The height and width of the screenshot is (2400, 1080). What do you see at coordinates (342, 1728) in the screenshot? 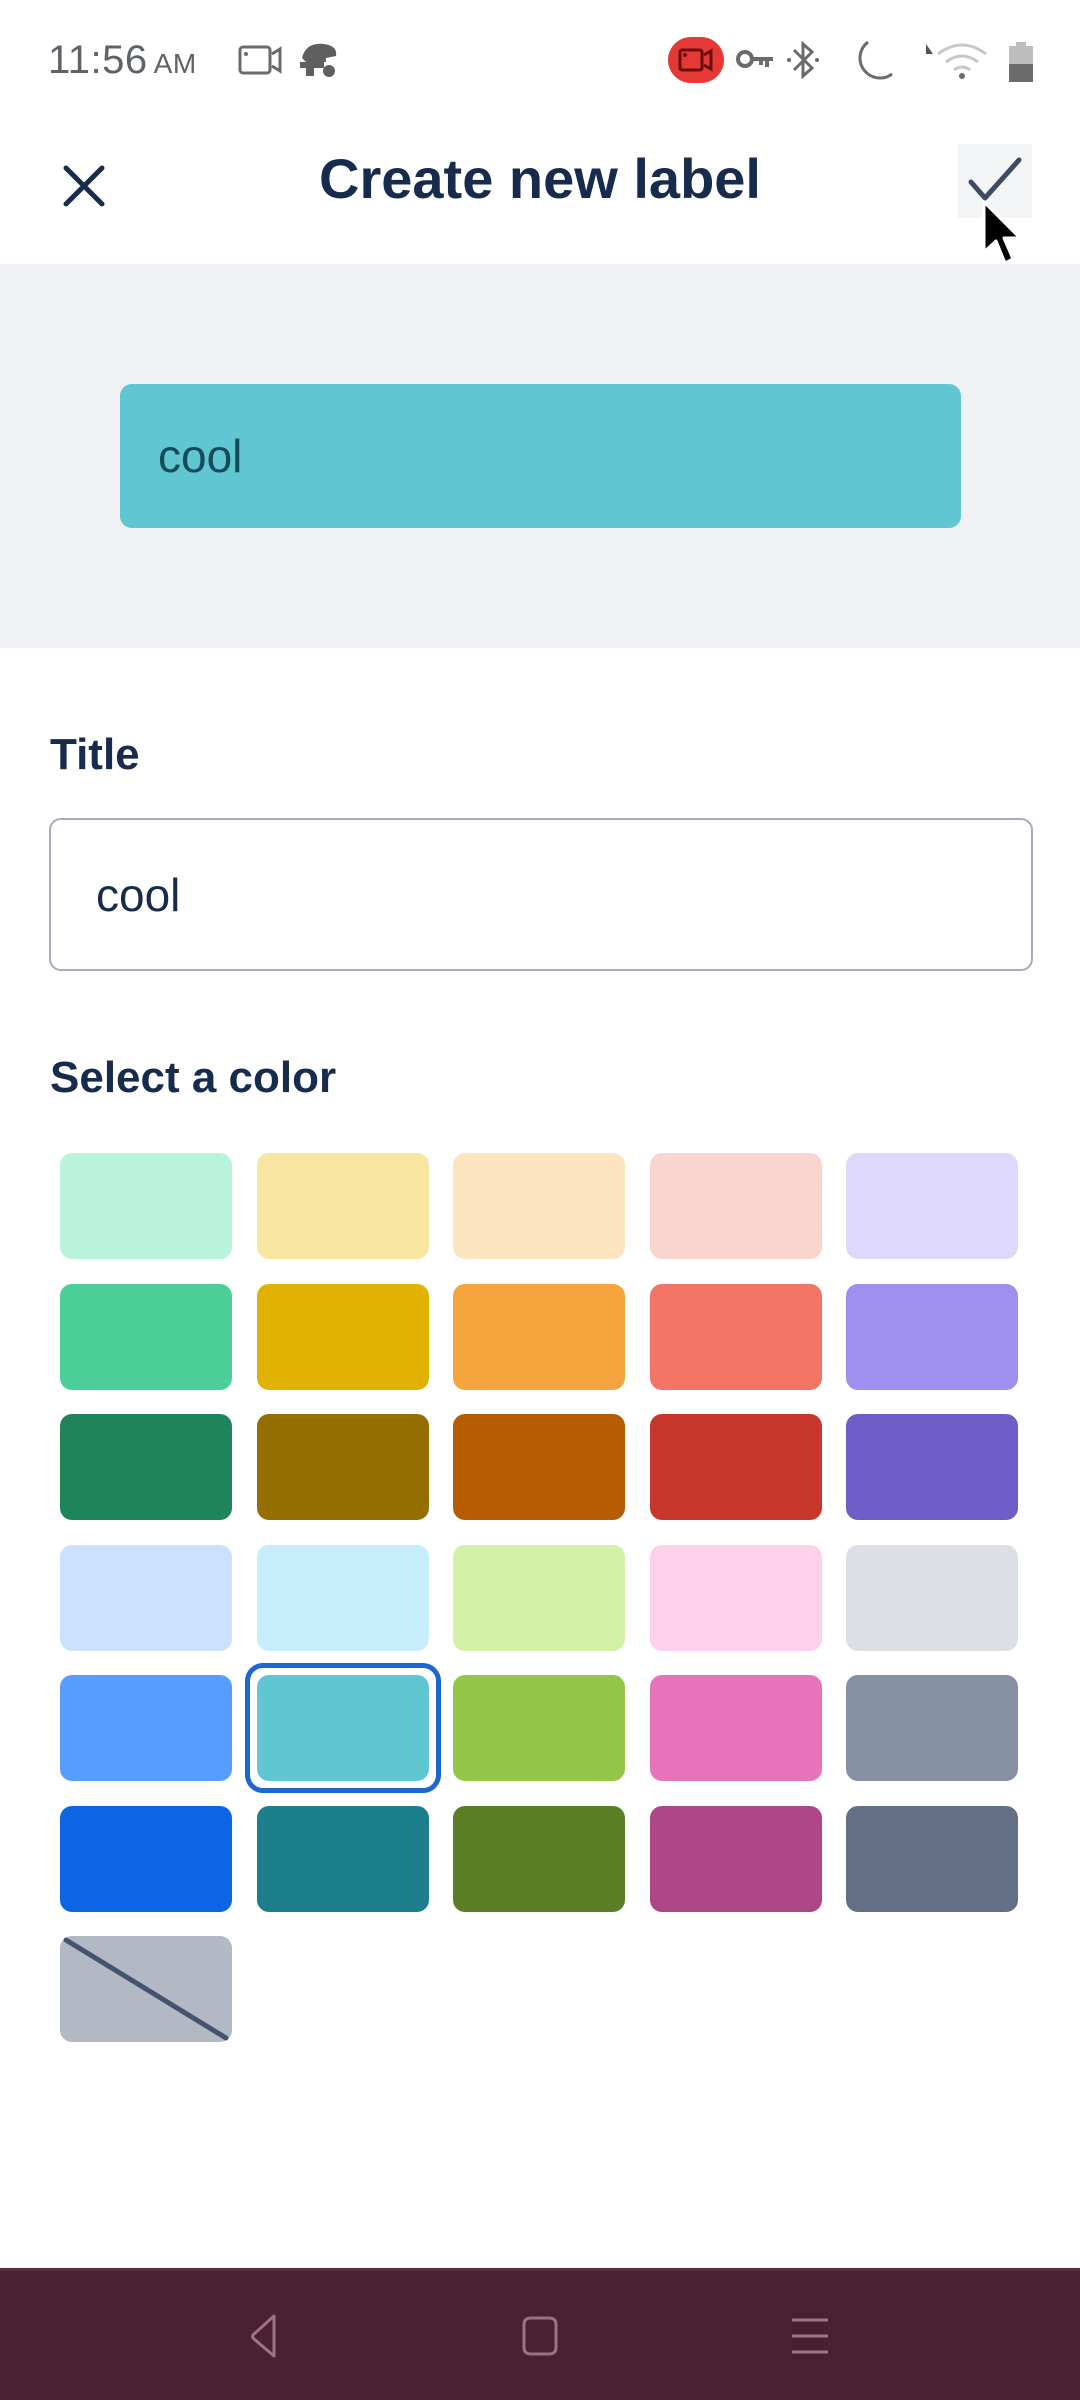
I see `color-swatch-sky` at bounding box center [342, 1728].